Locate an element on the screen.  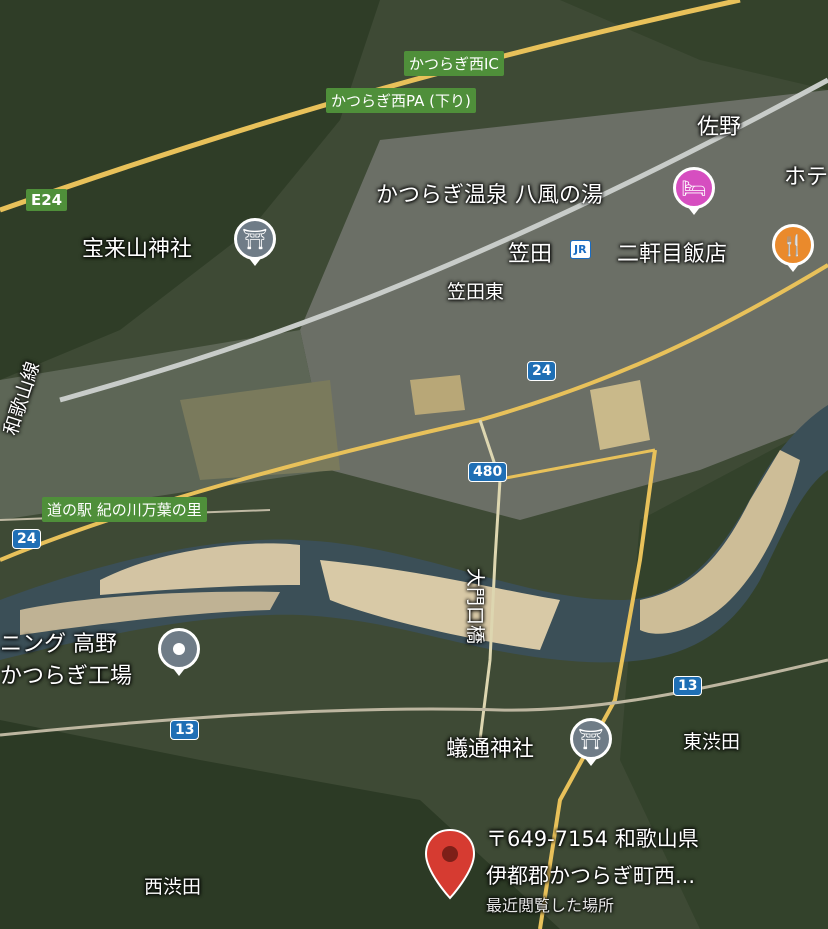
location-pin-icon is located at coordinates (450, 864).